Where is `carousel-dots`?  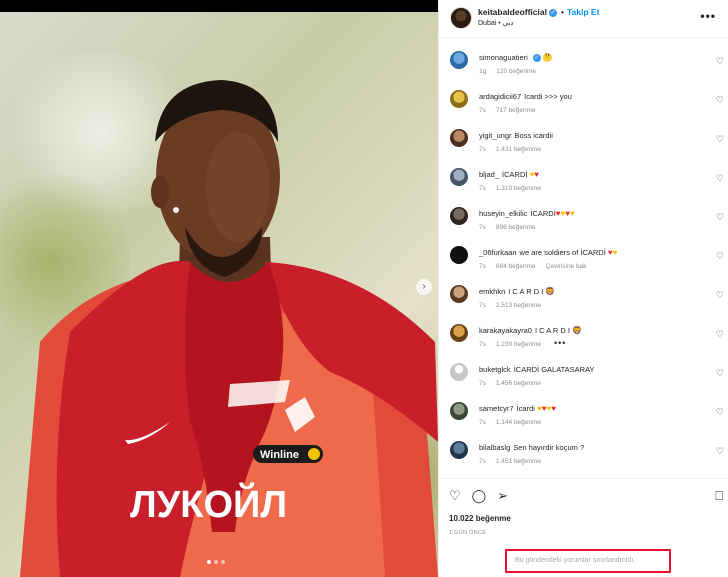 carousel-dots is located at coordinates (216, 562).